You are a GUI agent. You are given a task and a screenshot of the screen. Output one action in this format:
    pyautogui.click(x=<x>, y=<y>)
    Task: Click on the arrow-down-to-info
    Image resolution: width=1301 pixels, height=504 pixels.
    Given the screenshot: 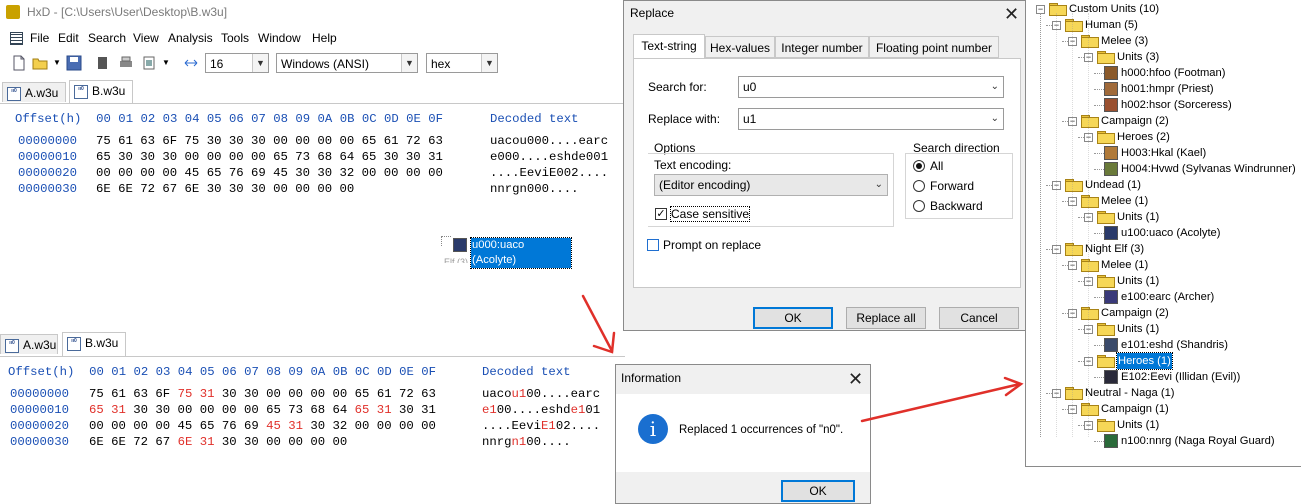 What is the action you would take?
    pyautogui.click(x=598, y=324)
    